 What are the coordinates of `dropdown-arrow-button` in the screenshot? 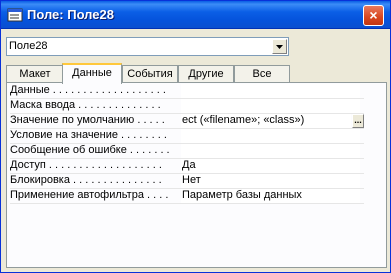 It's located at (279, 46).